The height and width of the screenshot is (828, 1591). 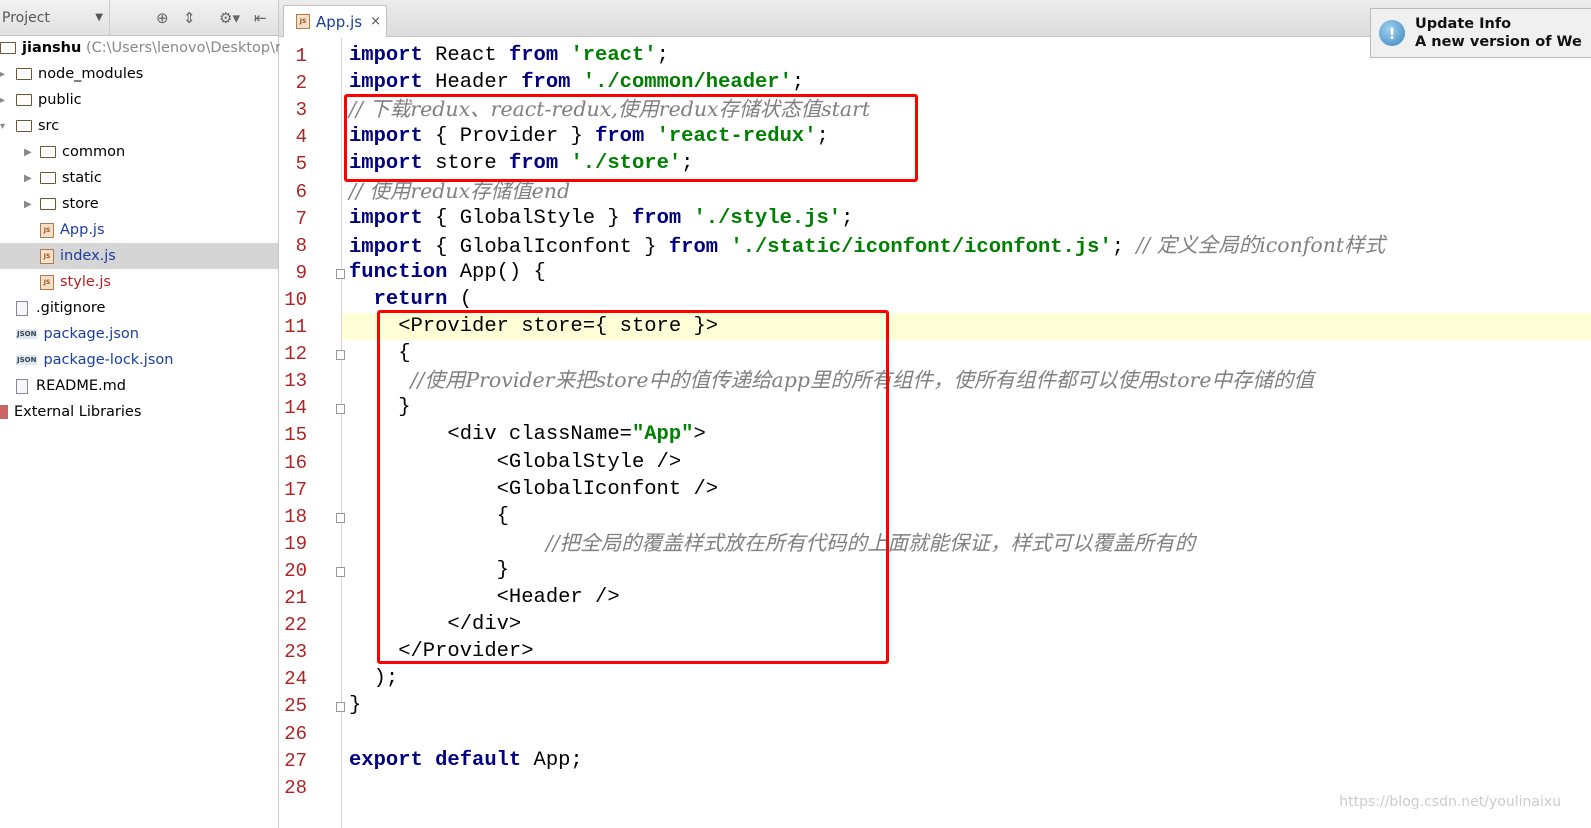 What do you see at coordinates (1498, 42) in the screenshot?
I see `popup-message: A new version of We` at bounding box center [1498, 42].